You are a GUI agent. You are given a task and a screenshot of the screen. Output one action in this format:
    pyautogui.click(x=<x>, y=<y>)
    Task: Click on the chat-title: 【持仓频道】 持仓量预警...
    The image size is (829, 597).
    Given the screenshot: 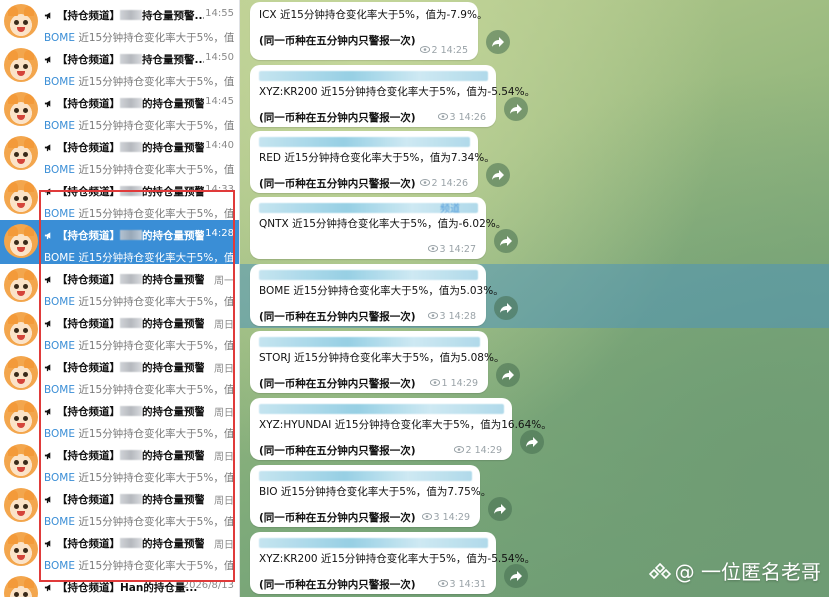 What is the action you would take?
    pyautogui.click(x=124, y=59)
    